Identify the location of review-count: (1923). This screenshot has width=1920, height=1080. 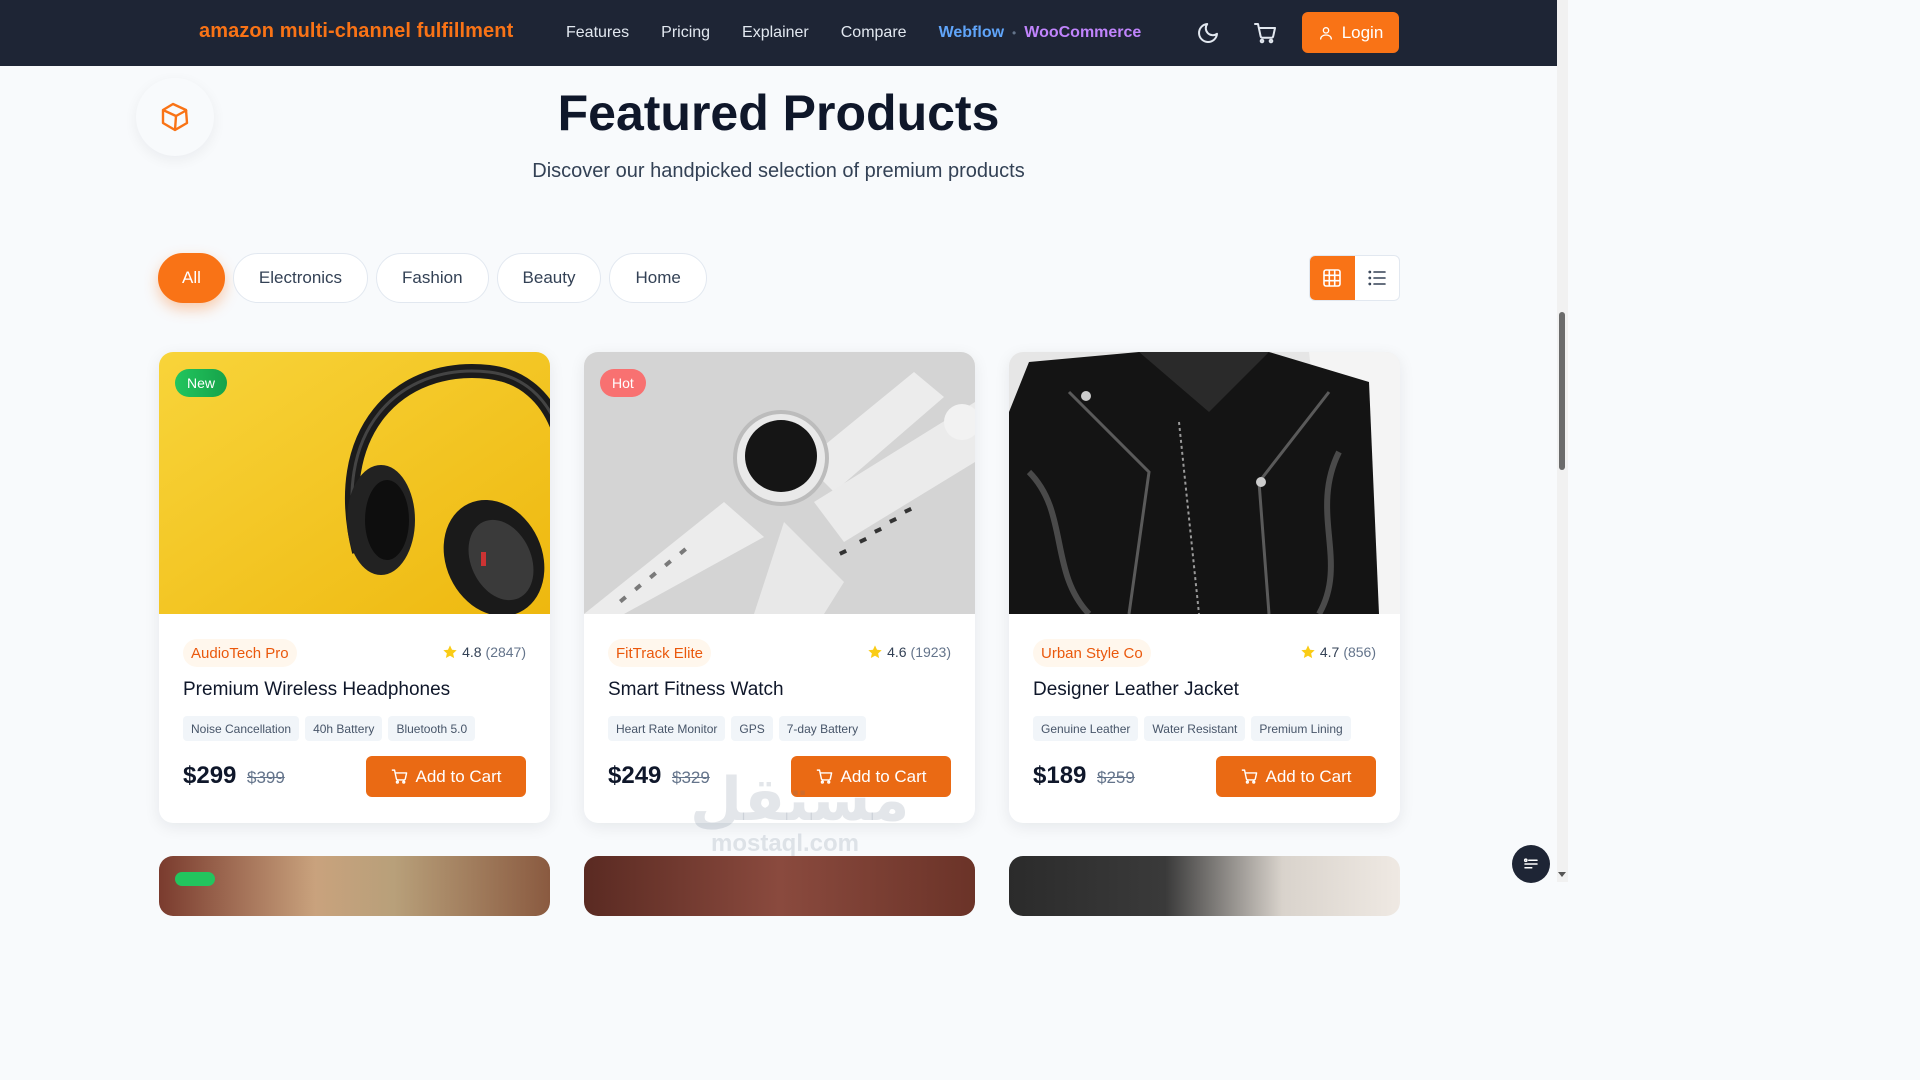
(930, 652).